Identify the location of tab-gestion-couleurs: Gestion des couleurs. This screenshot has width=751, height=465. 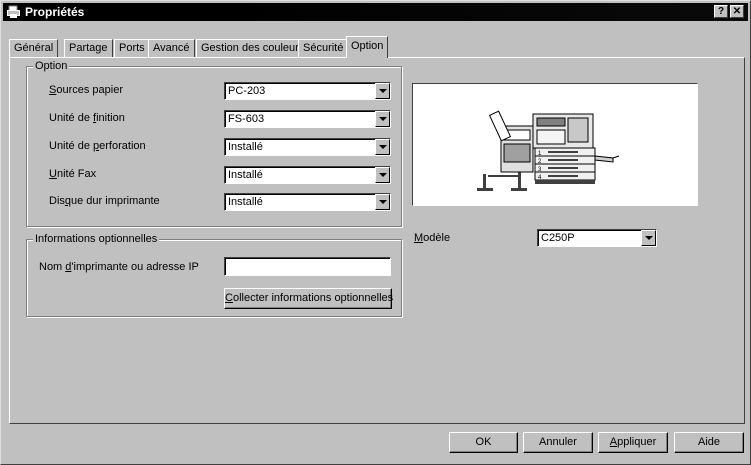
(253, 48).